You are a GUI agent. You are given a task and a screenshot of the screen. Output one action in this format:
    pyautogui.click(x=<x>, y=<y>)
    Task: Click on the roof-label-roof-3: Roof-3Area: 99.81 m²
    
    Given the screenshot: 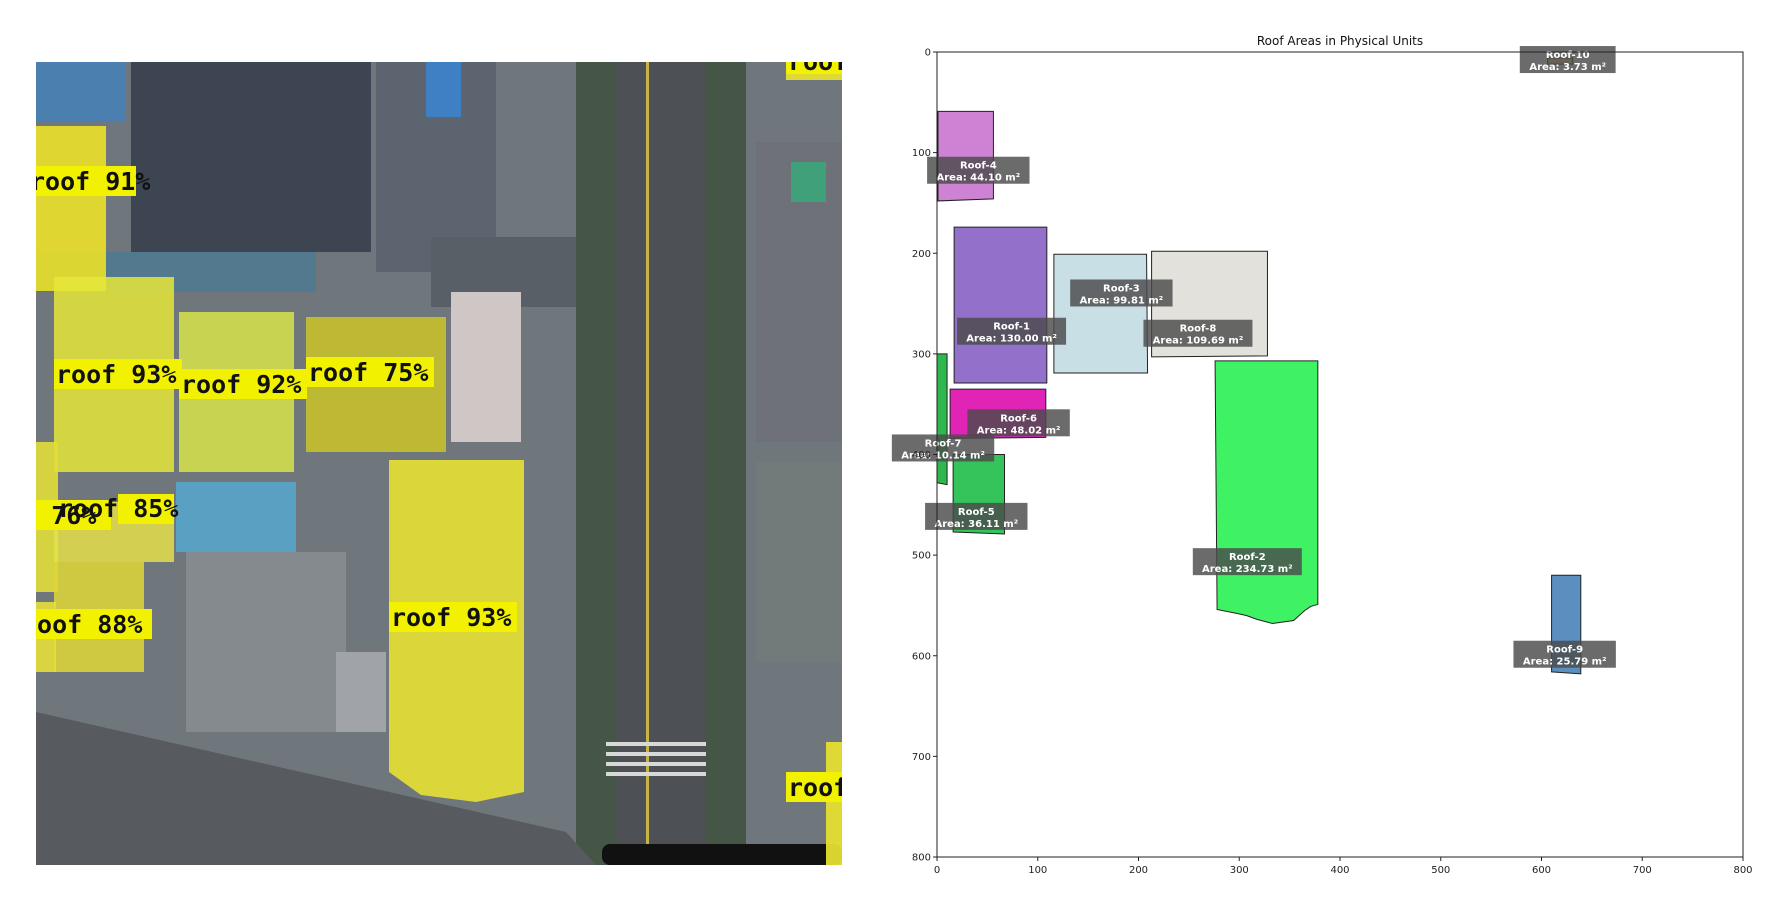 What is the action you would take?
    pyautogui.click(x=1121, y=293)
    